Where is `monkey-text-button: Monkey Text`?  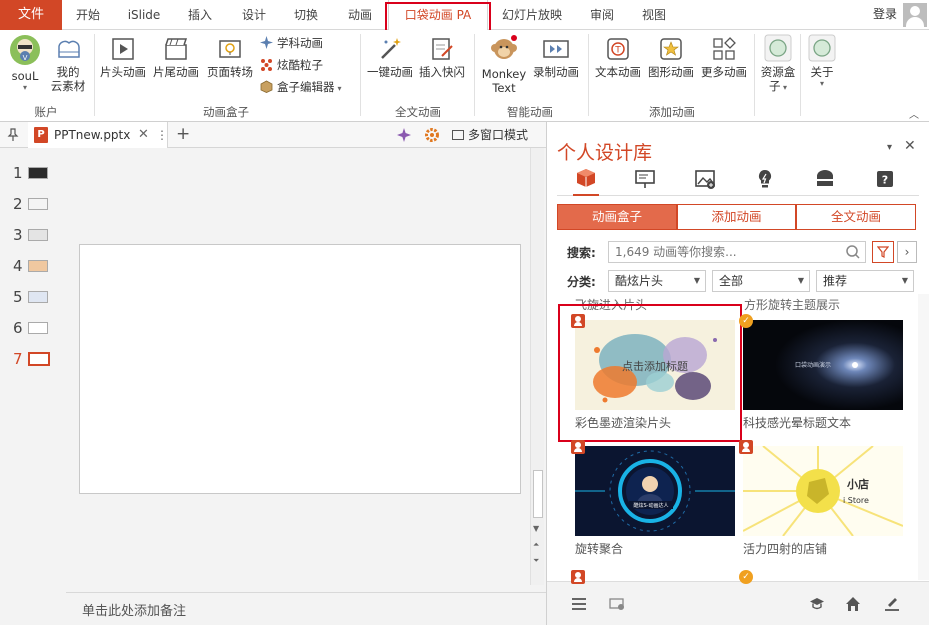
monkey-text-button: Monkey Text is located at coordinates (504, 64).